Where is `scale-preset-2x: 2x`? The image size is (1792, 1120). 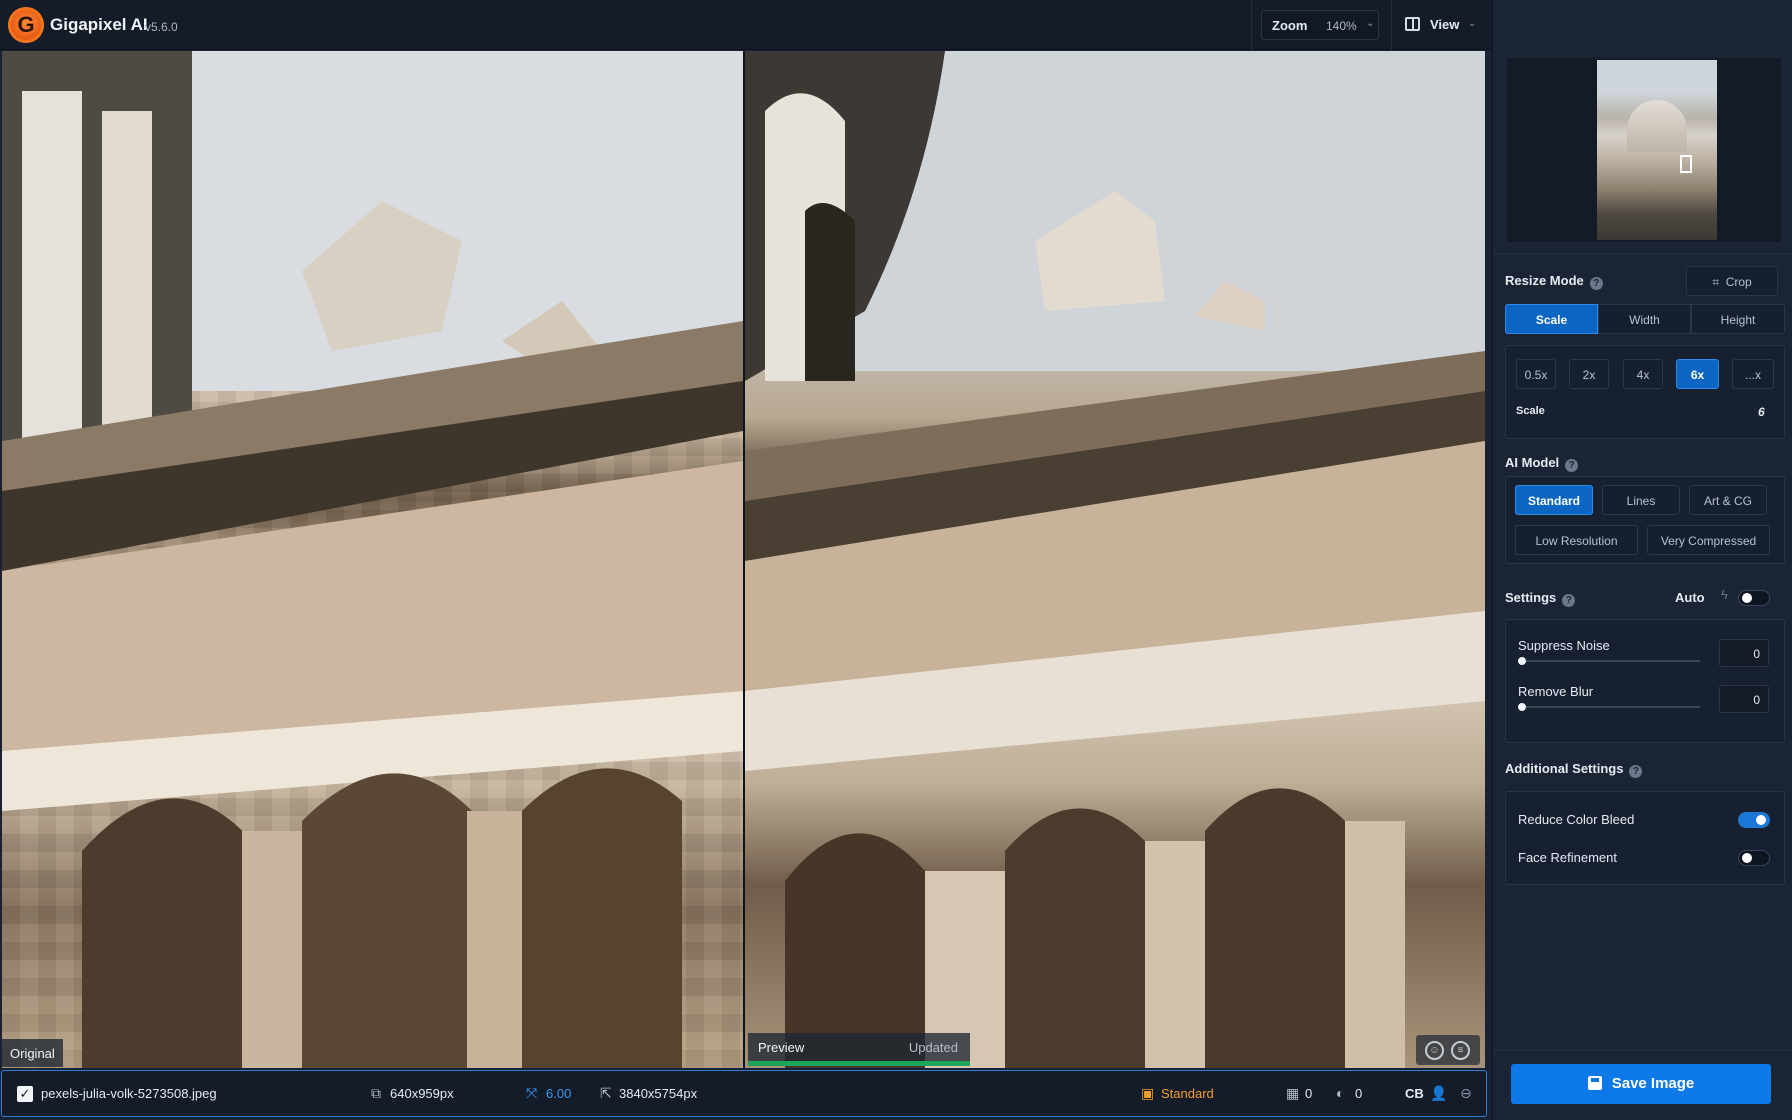
scale-preset-2x: 2x is located at coordinates (1589, 374).